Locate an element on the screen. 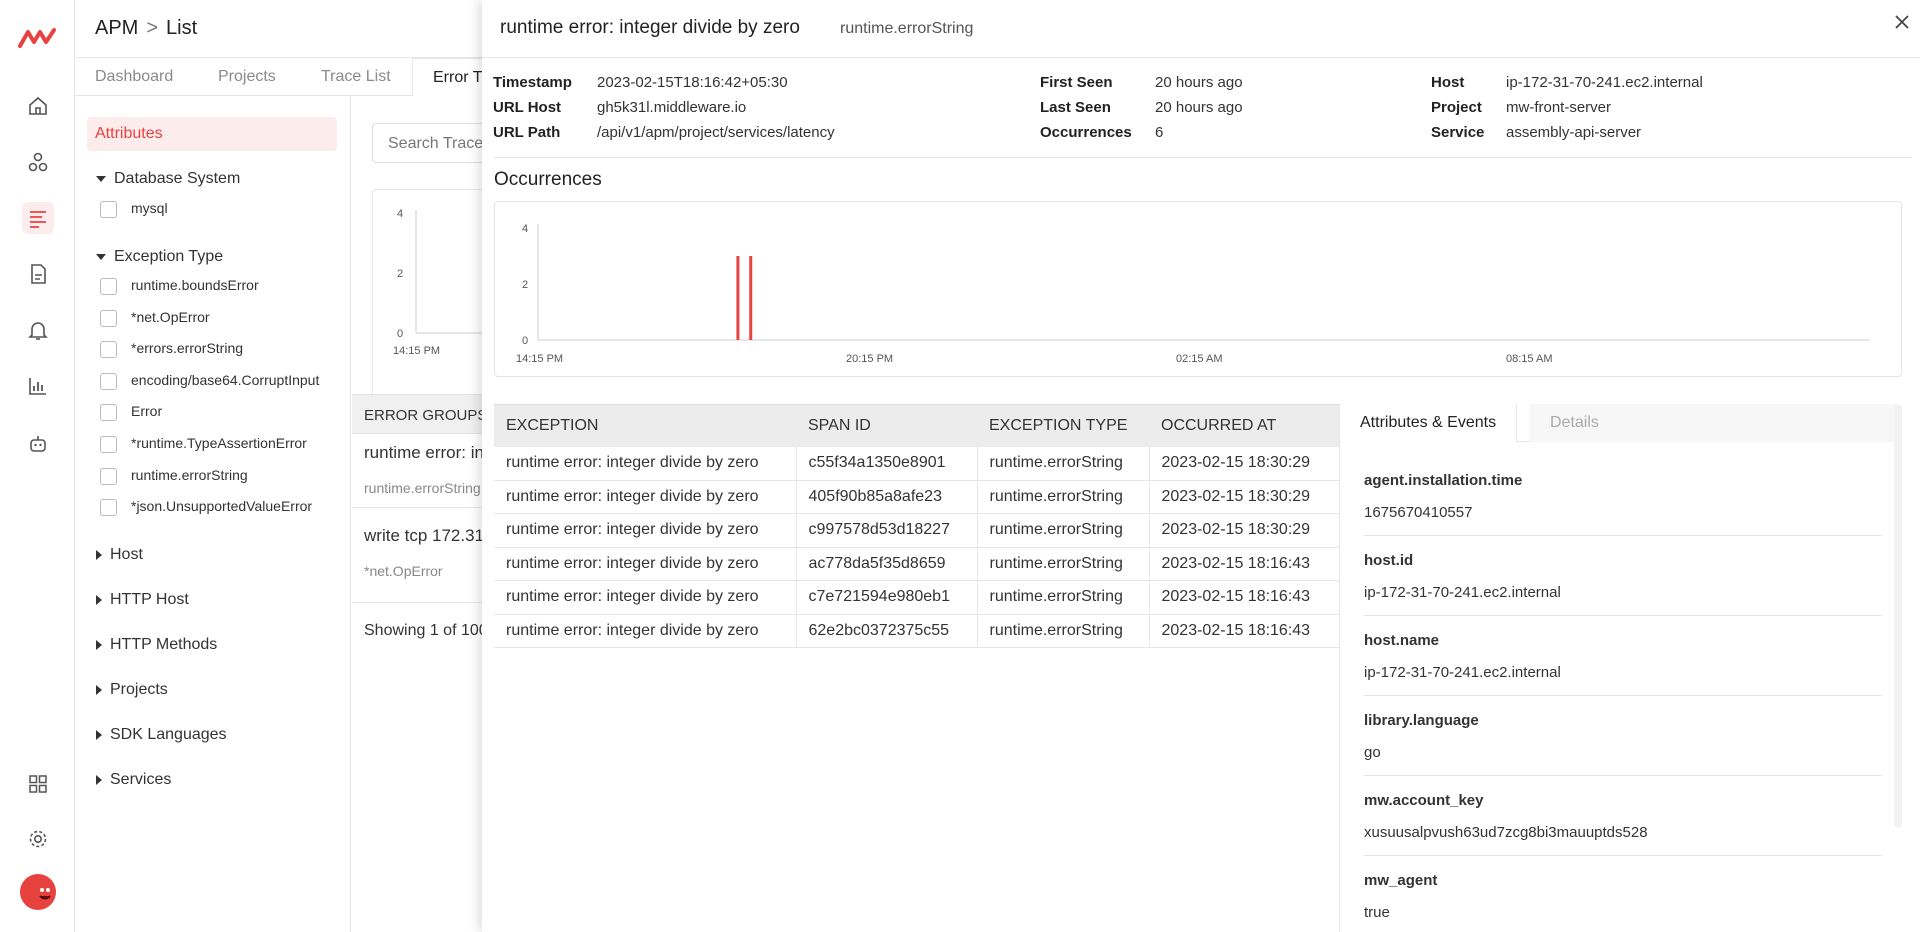  filter-option: Error is located at coordinates (218, 412).